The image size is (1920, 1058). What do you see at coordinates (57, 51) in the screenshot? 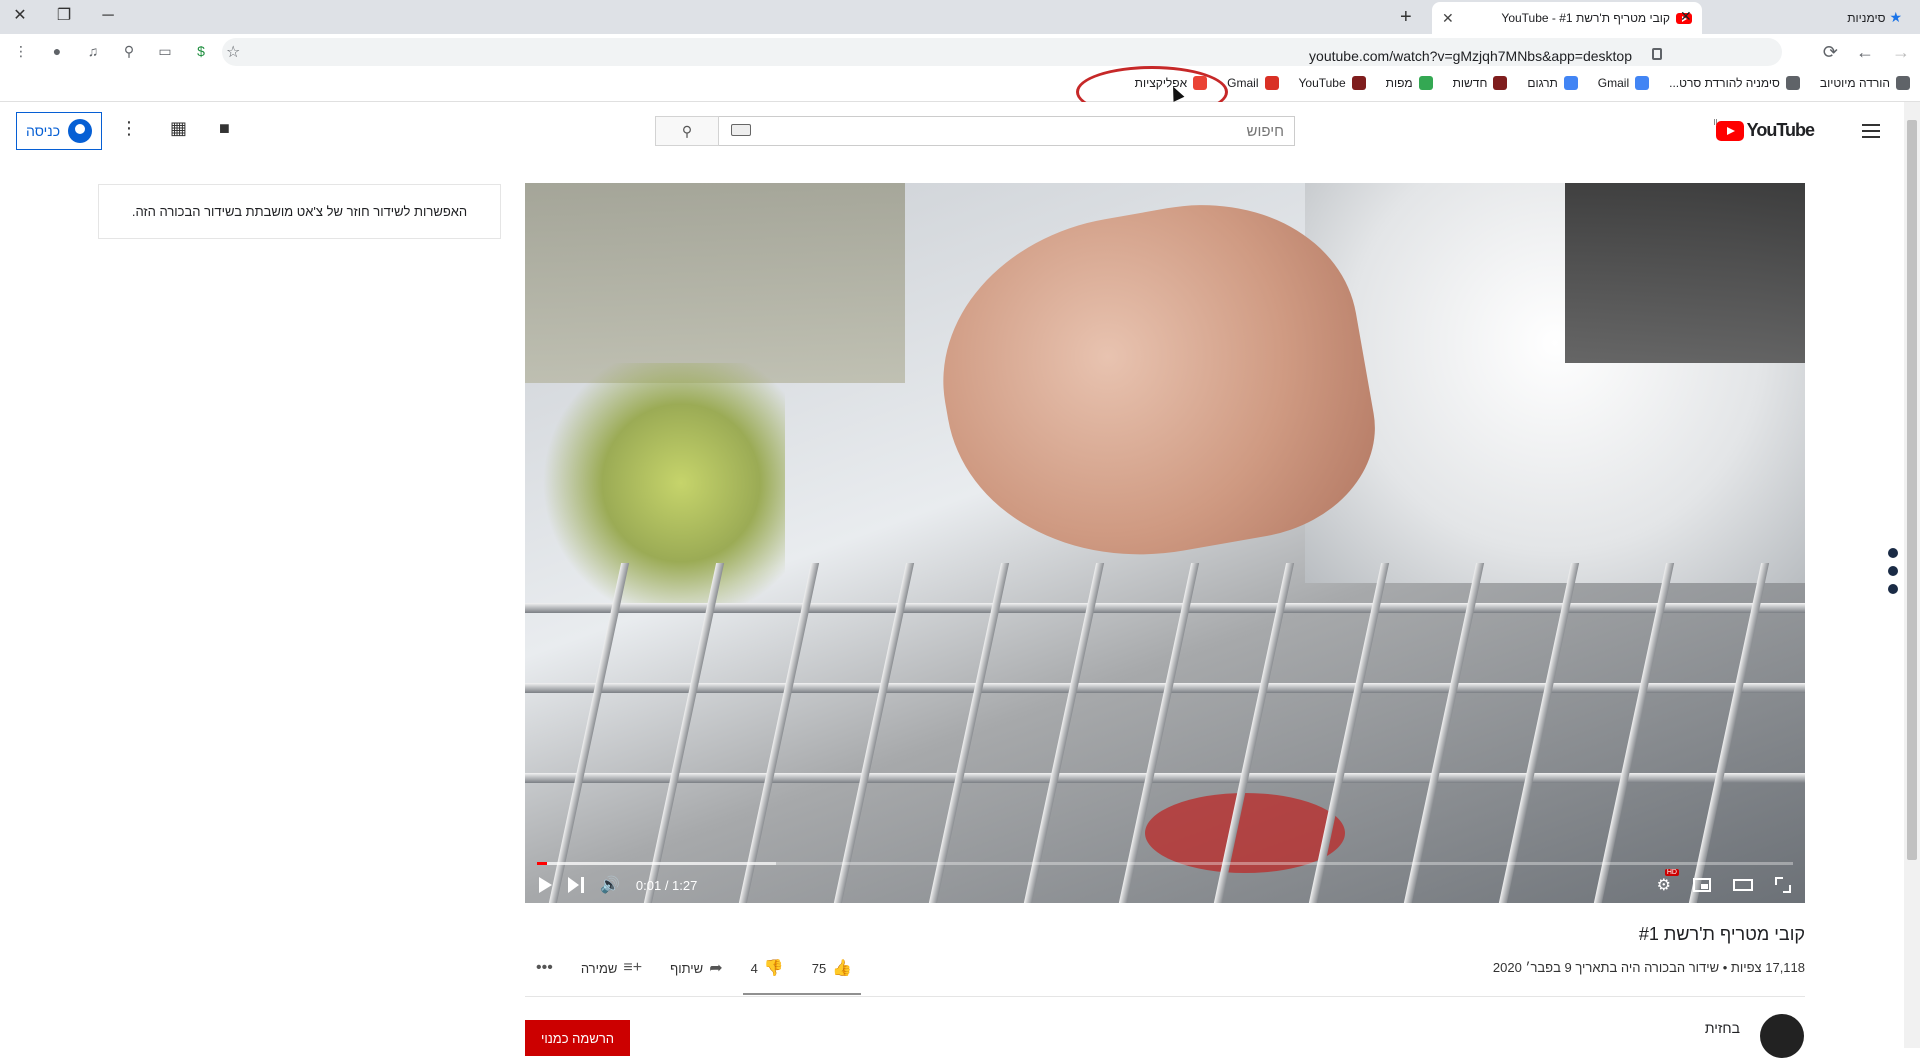
I see `profile-icon: ●` at bounding box center [57, 51].